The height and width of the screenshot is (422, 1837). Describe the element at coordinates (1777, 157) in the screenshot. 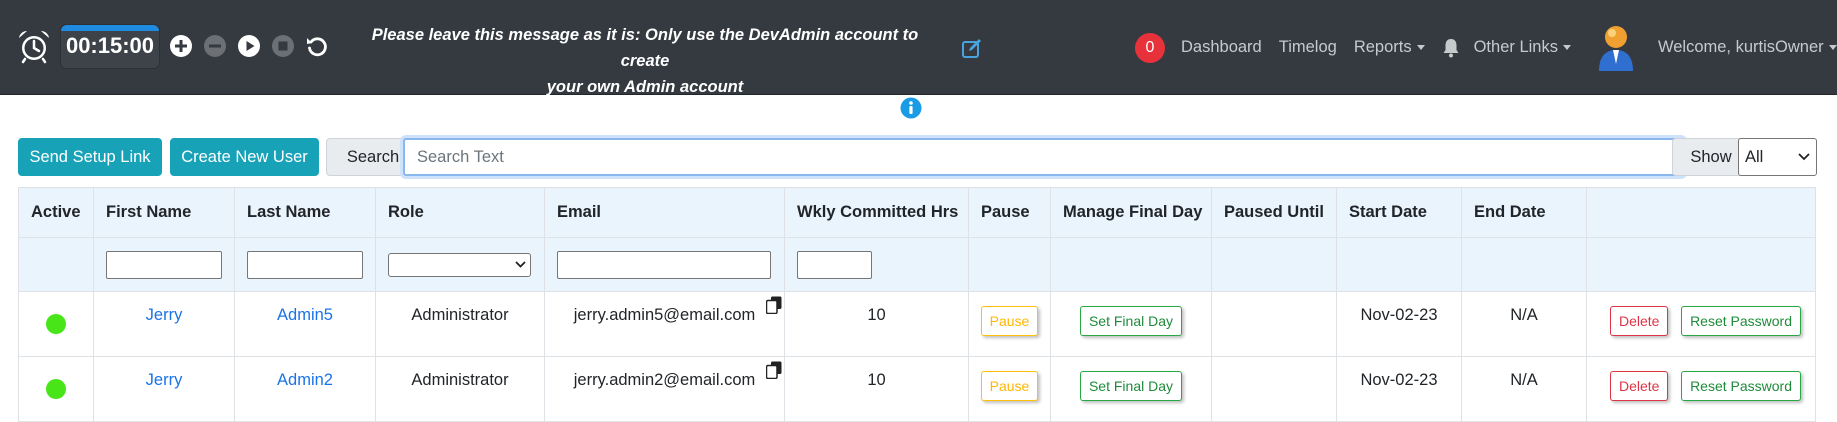

I see `show-select: All` at that location.